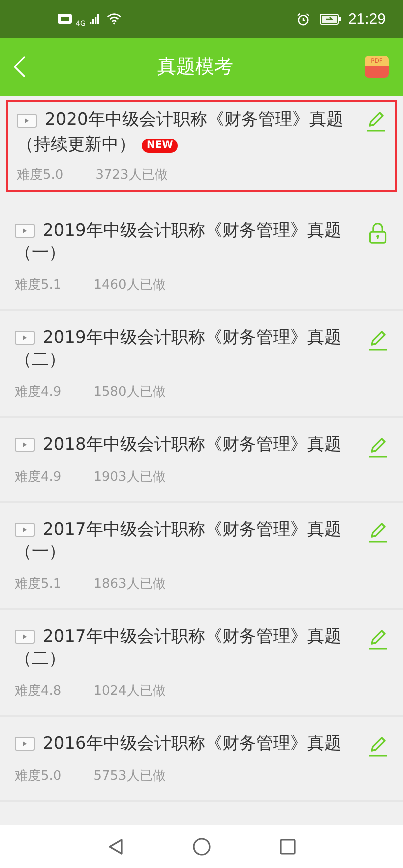  What do you see at coordinates (76, 145) in the screenshot?
I see `paper-subtitle: （持续更新中）` at bounding box center [76, 145].